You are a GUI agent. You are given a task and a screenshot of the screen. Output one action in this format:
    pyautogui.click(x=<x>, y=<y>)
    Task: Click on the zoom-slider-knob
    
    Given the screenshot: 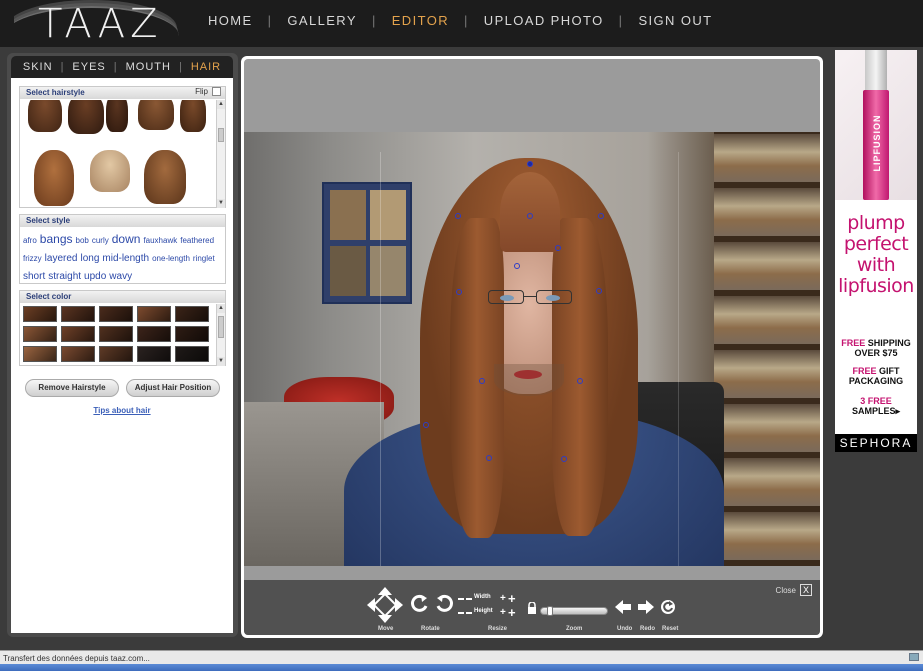 What is the action you would take?
    pyautogui.click(x=550, y=611)
    